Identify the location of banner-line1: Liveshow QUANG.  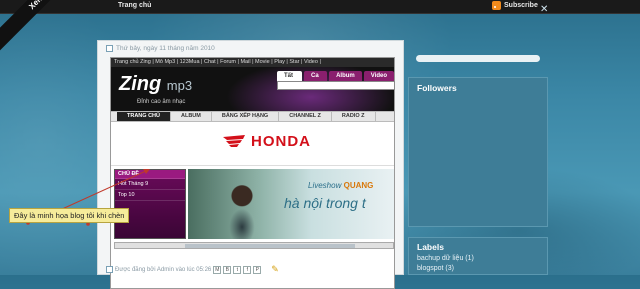
(340, 185).